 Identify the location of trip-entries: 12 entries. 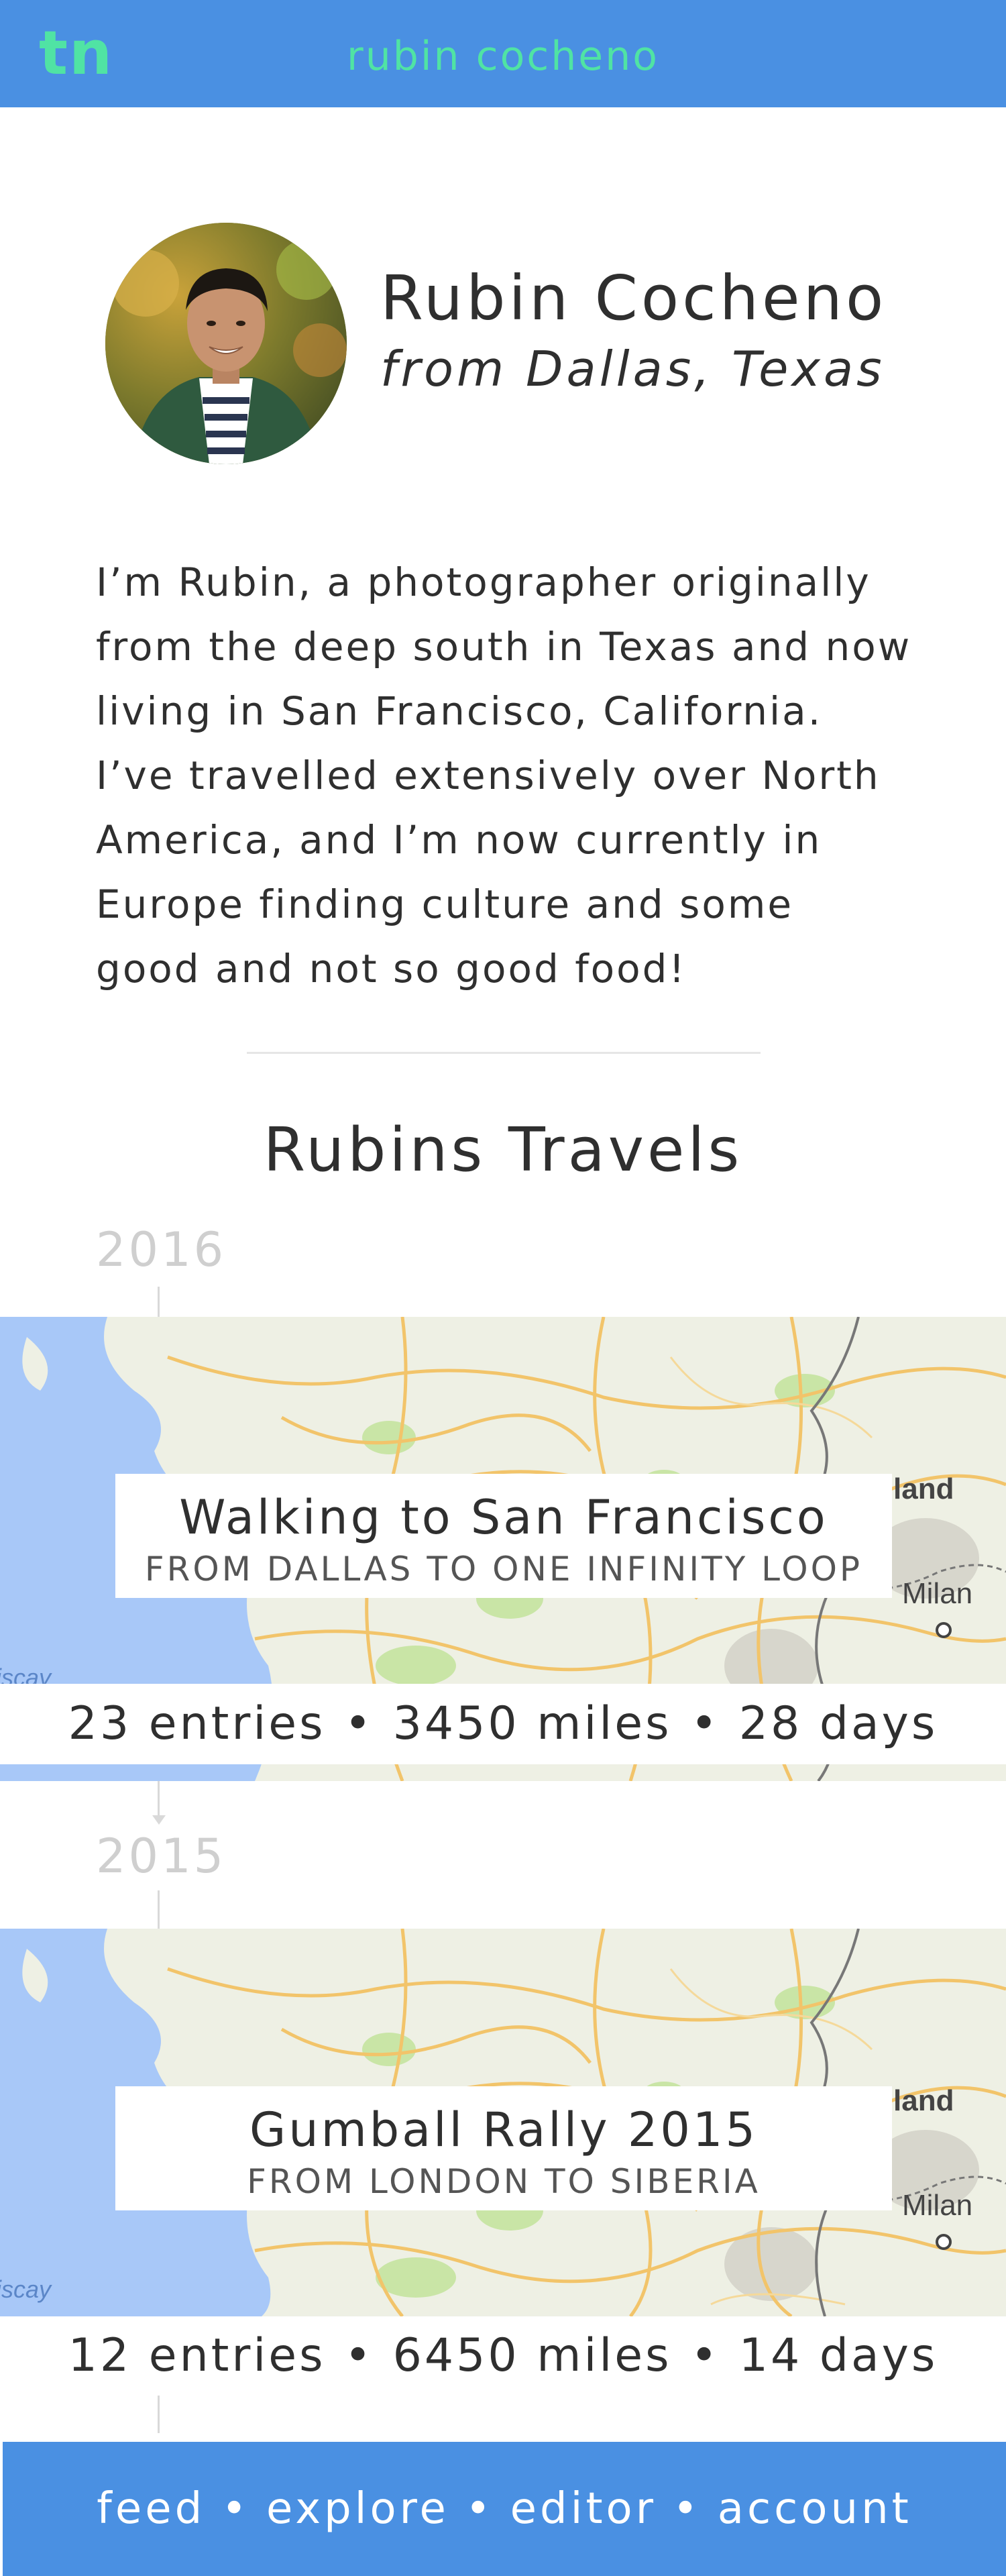
(197, 2355).